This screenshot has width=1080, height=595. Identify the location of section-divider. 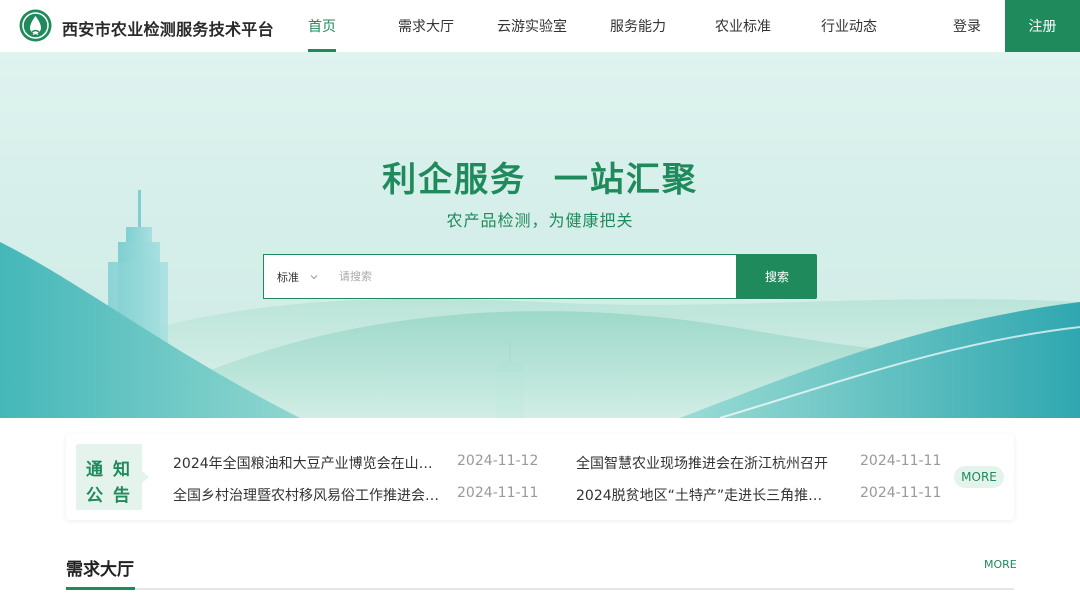
(540, 589).